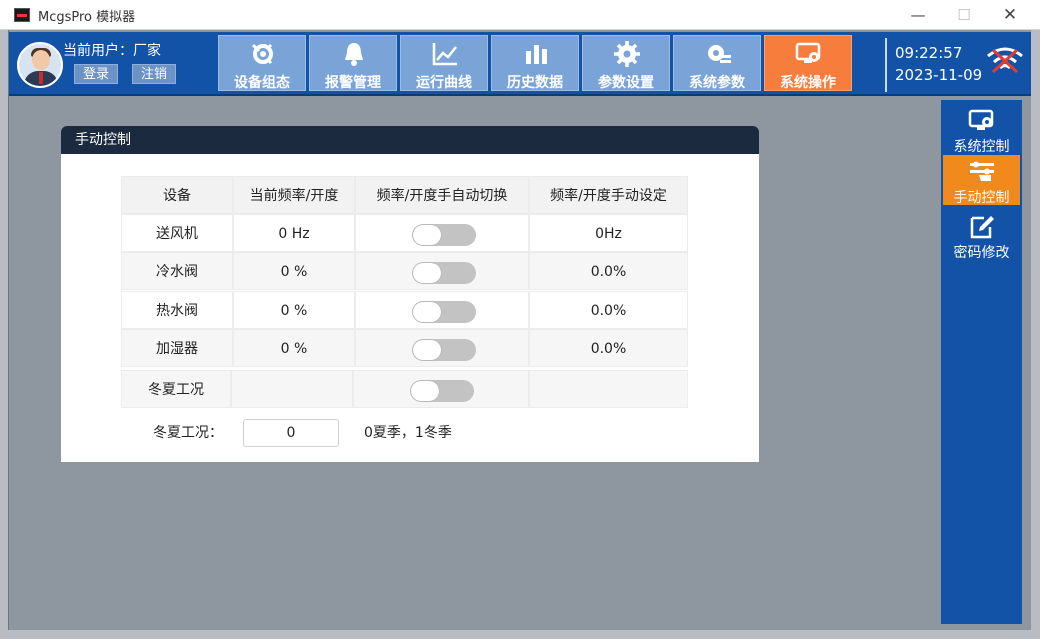  What do you see at coordinates (886, 65) in the screenshot?
I see `divider` at bounding box center [886, 65].